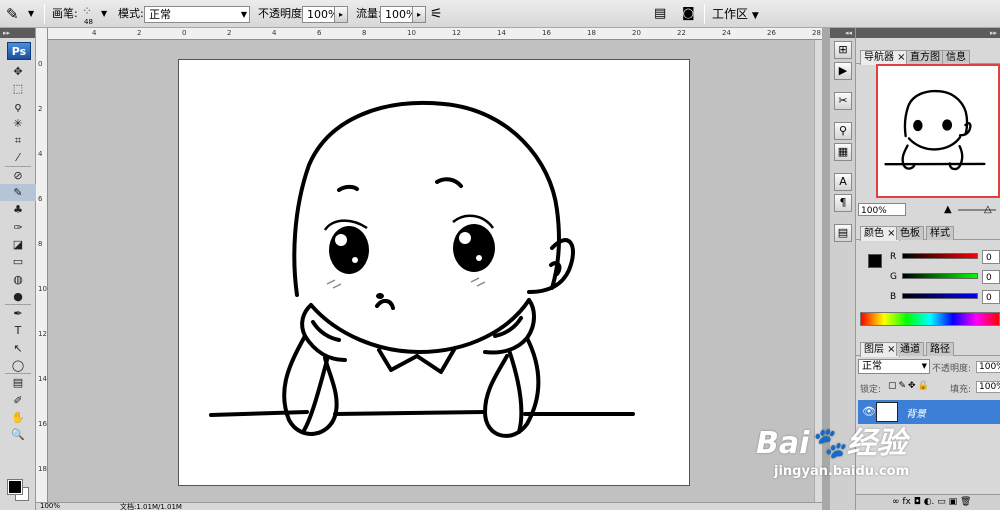 This screenshot has height=510, width=1000. I want to click on tab-label: 信息, so click(956, 57).